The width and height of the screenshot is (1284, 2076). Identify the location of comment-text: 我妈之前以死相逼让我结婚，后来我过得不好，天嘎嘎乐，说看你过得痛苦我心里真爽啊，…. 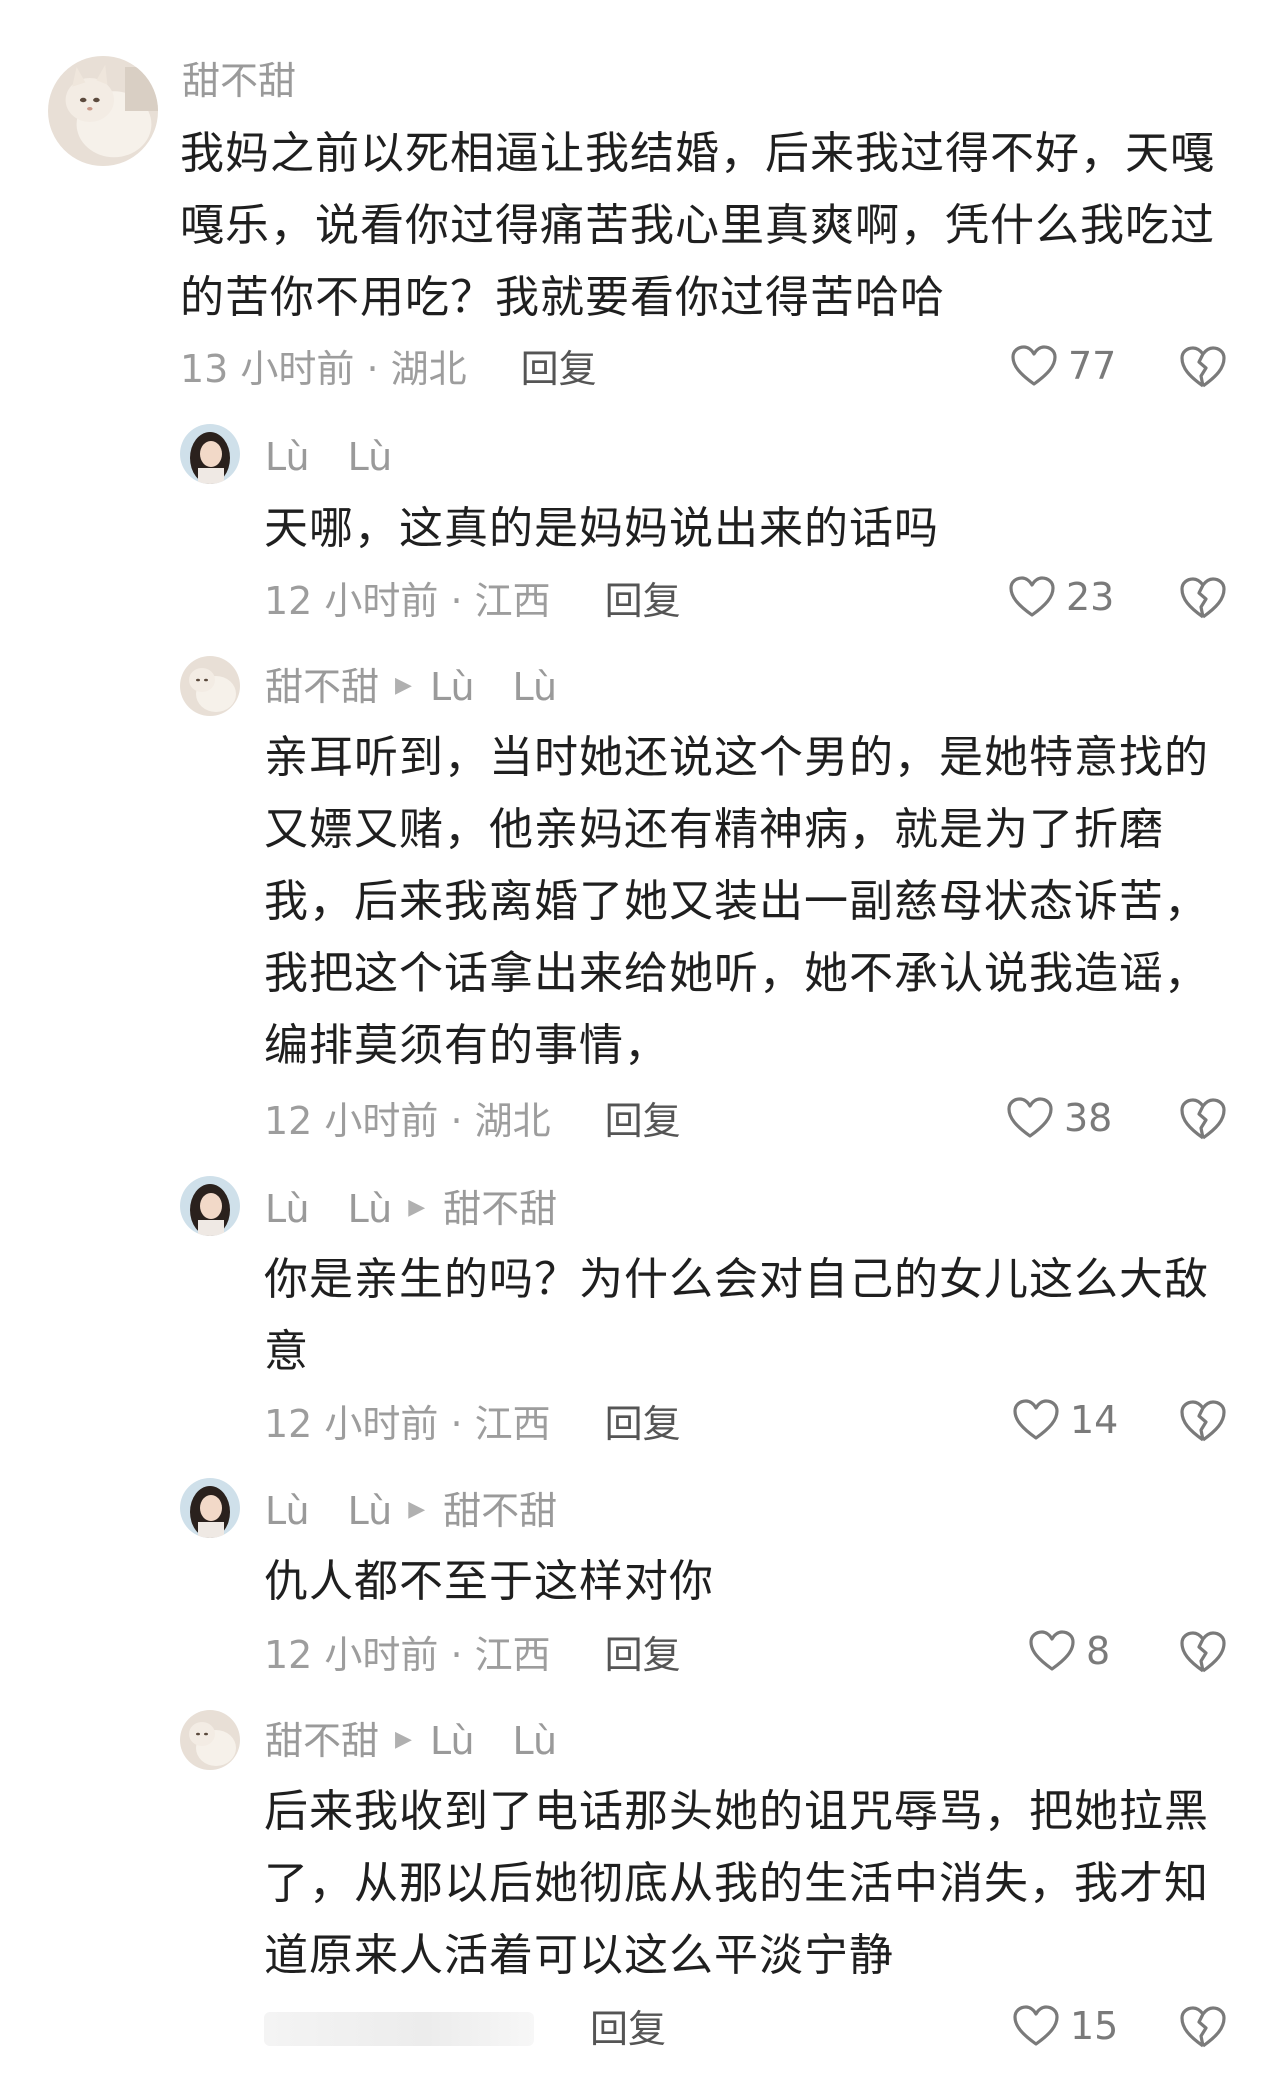
(697, 225).